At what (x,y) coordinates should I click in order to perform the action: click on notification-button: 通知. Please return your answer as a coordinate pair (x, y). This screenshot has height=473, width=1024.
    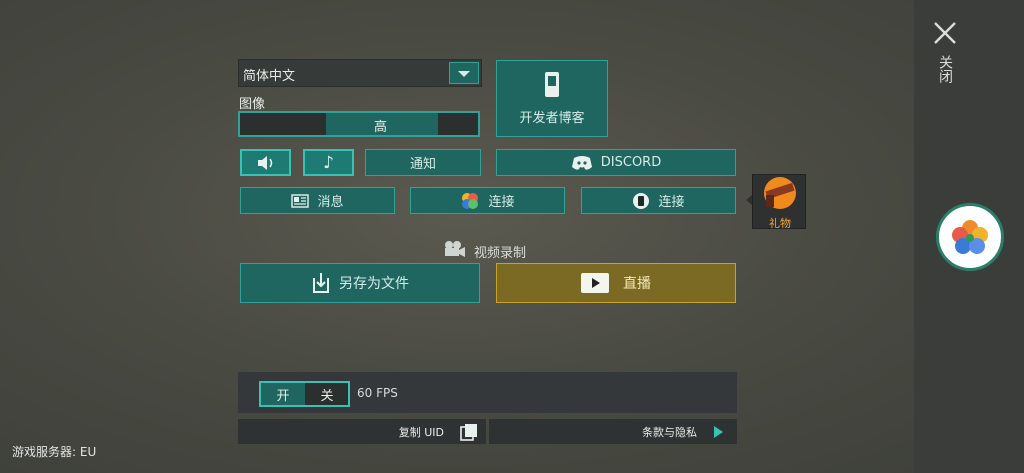
    Looking at the image, I should click on (423, 162).